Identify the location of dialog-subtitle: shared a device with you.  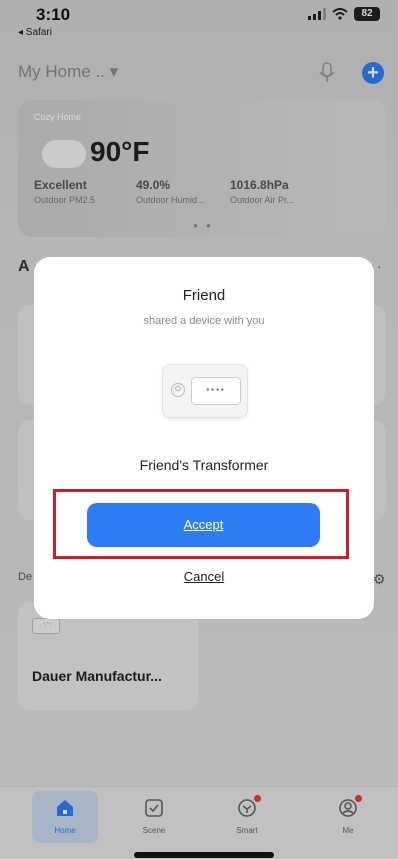
(204, 321).